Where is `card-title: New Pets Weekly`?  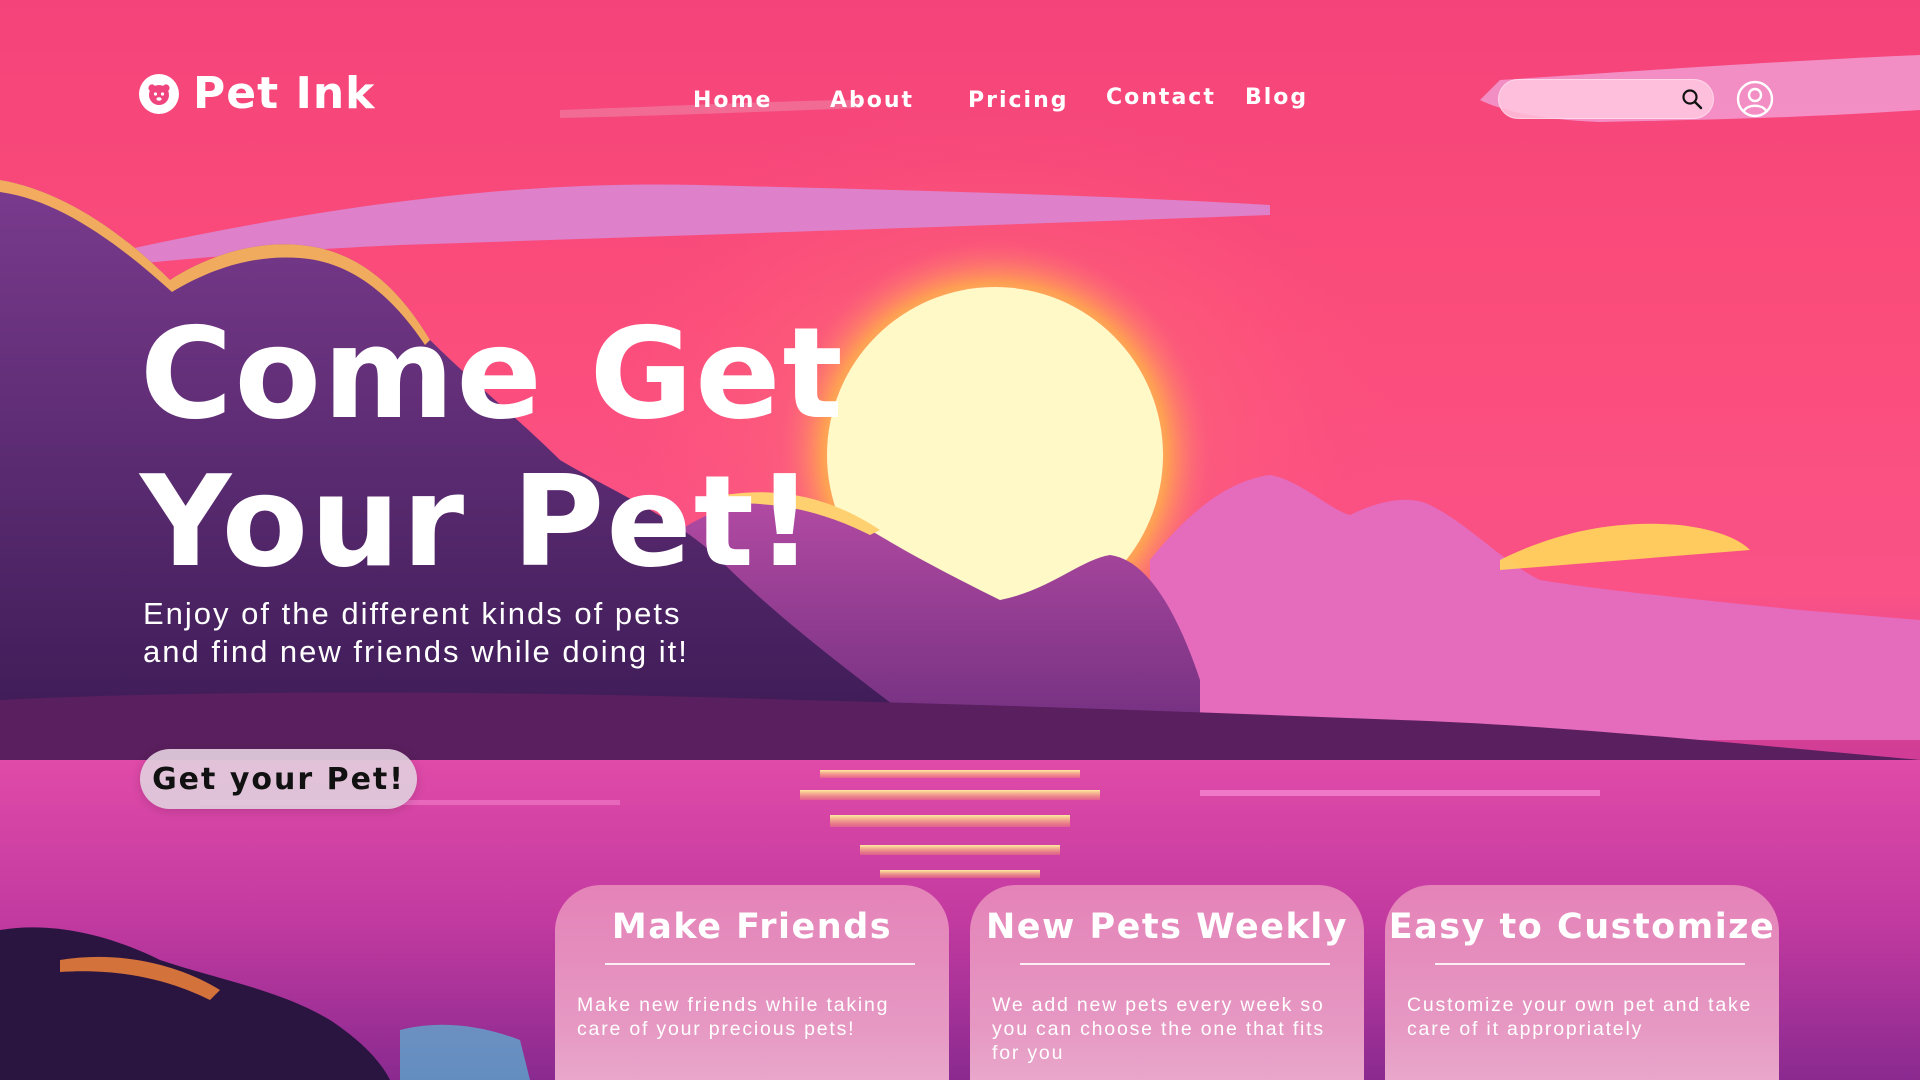 card-title: New Pets Weekly is located at coordinates (1167, 927).